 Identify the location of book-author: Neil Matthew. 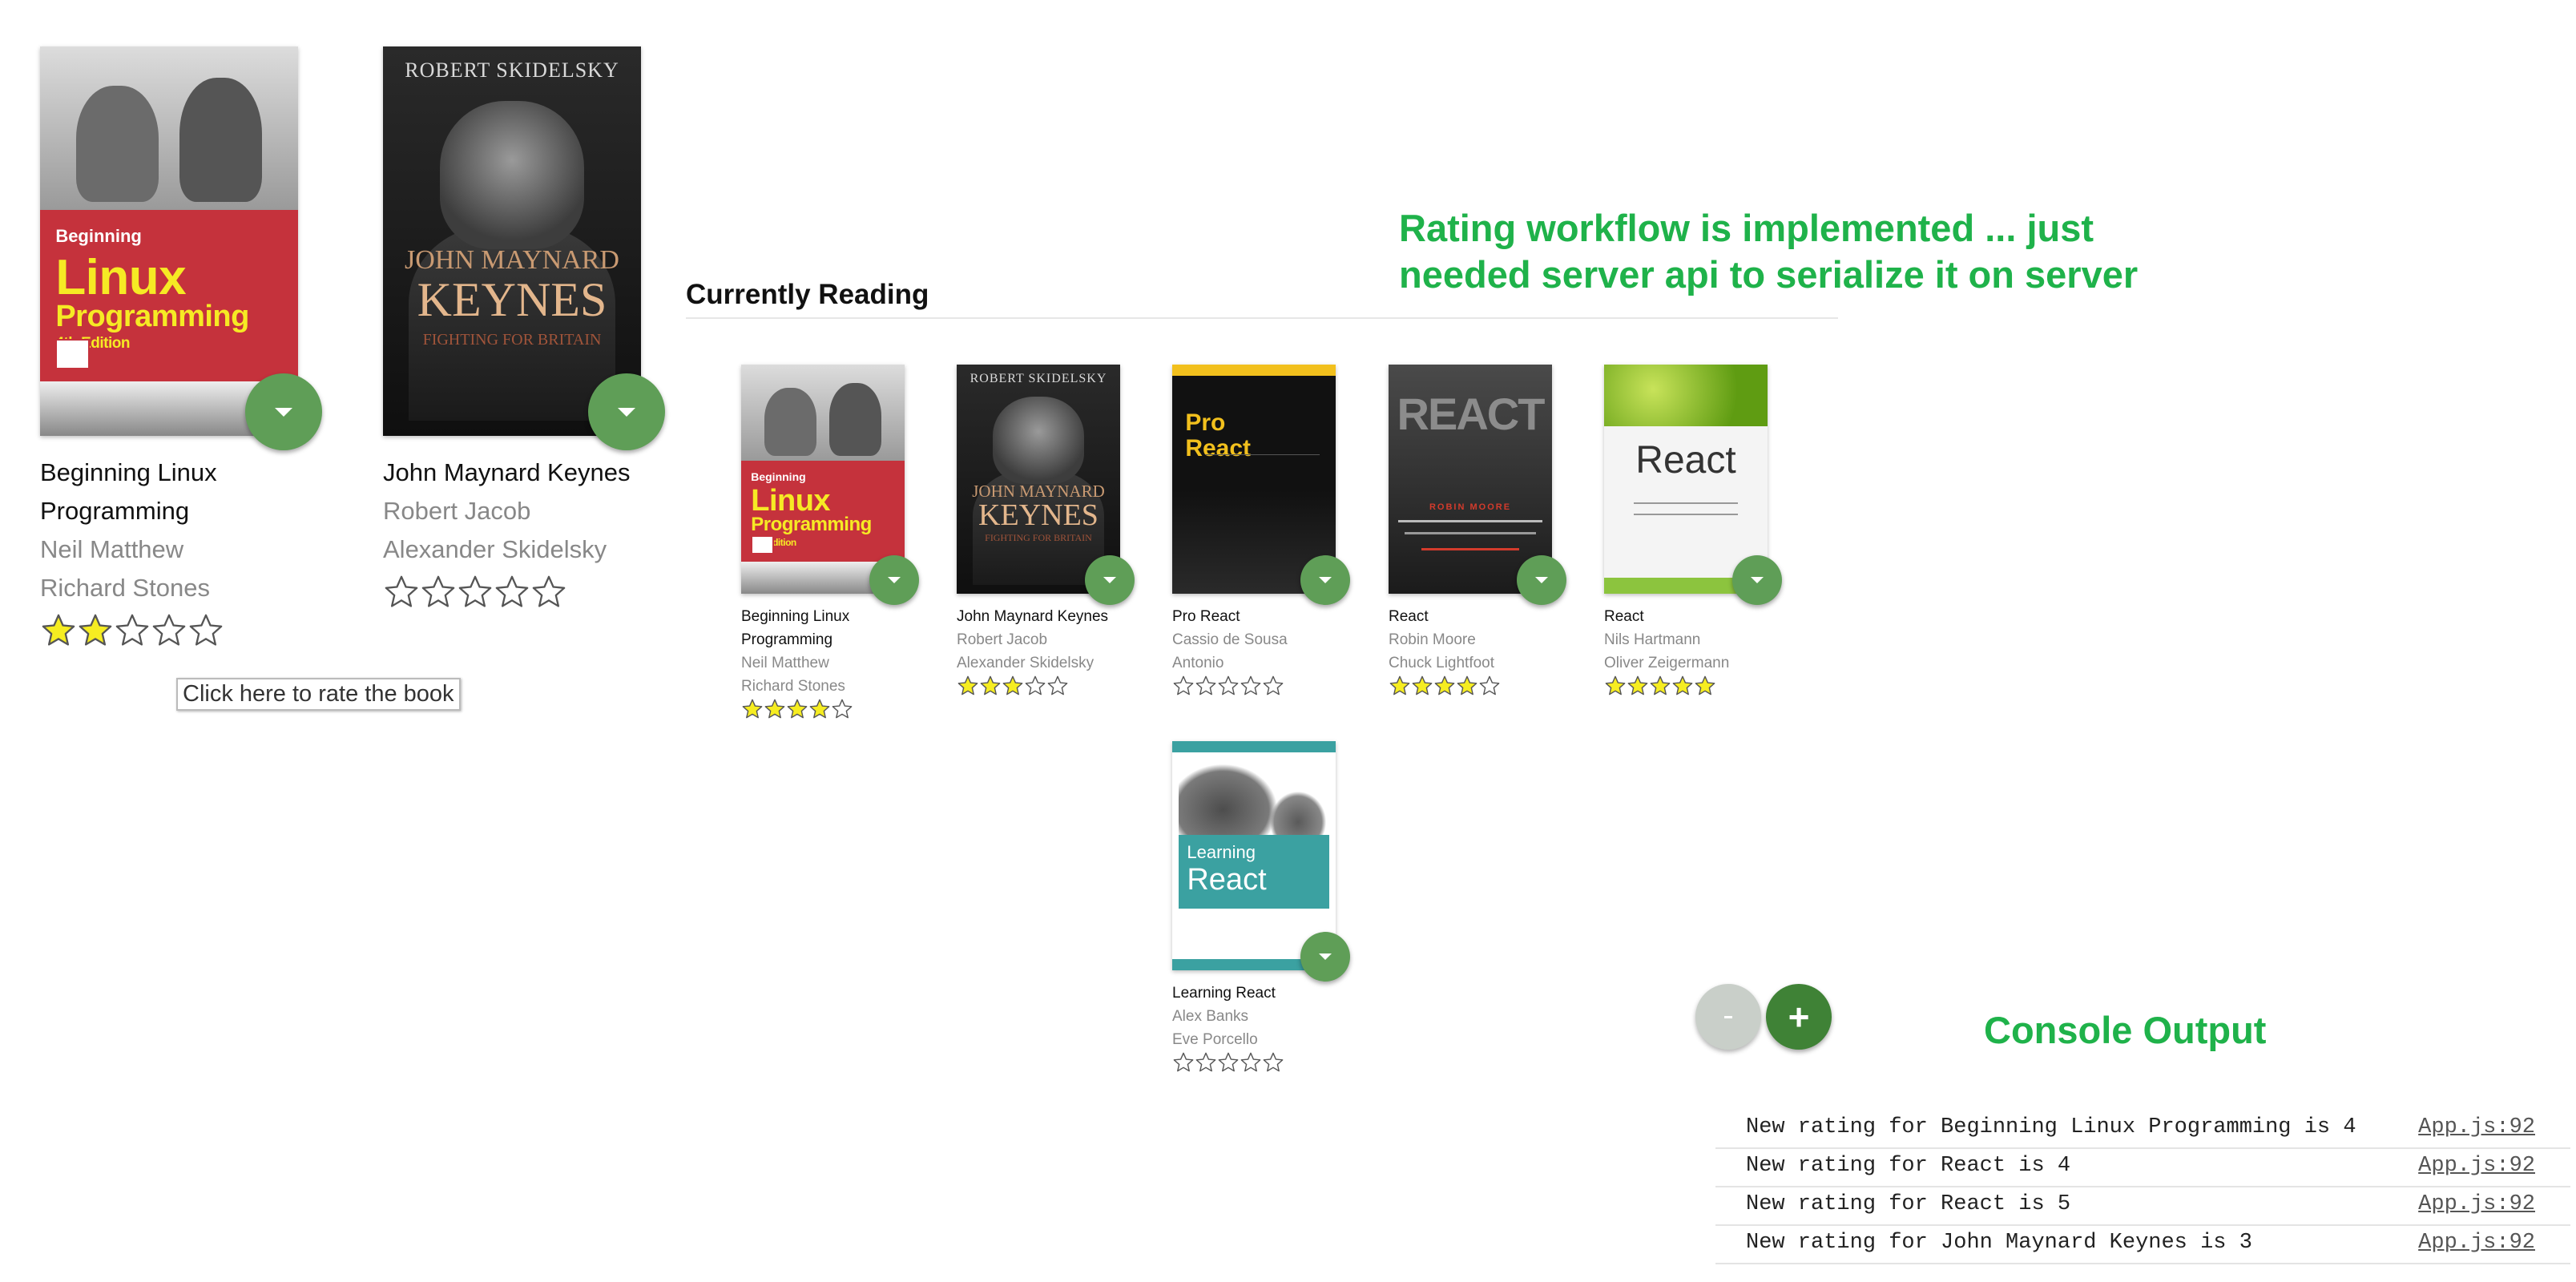
(785, 663).